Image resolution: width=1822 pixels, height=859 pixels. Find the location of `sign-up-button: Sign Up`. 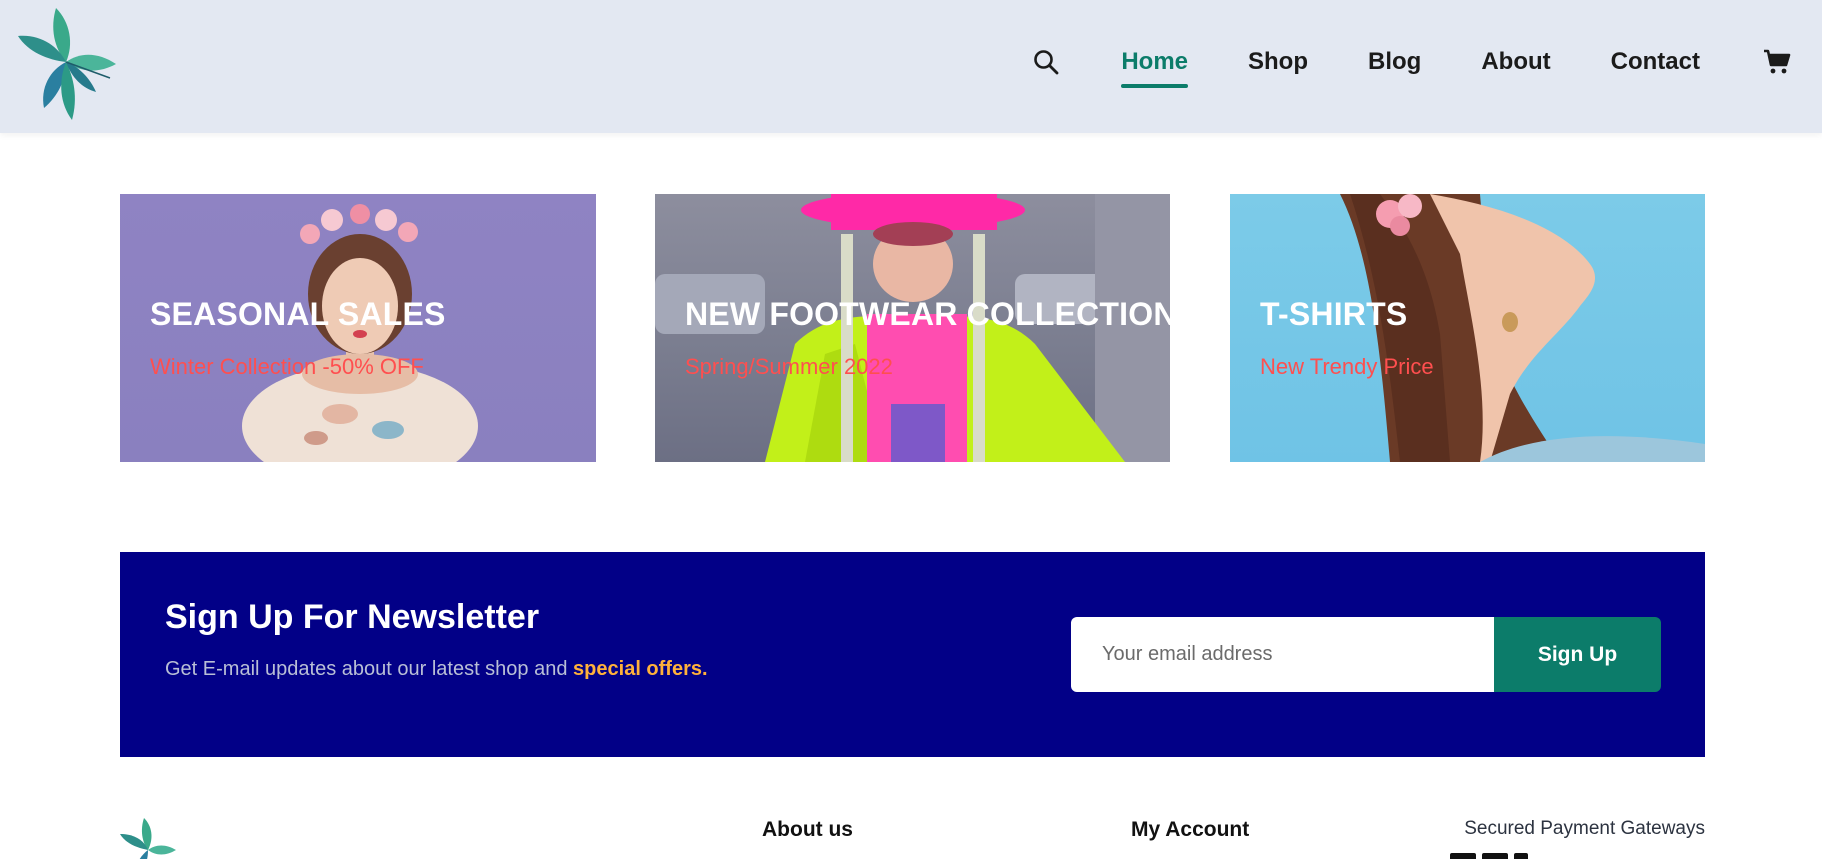

sign-up-button: Sign Up is located at coordinates (1577, 654).